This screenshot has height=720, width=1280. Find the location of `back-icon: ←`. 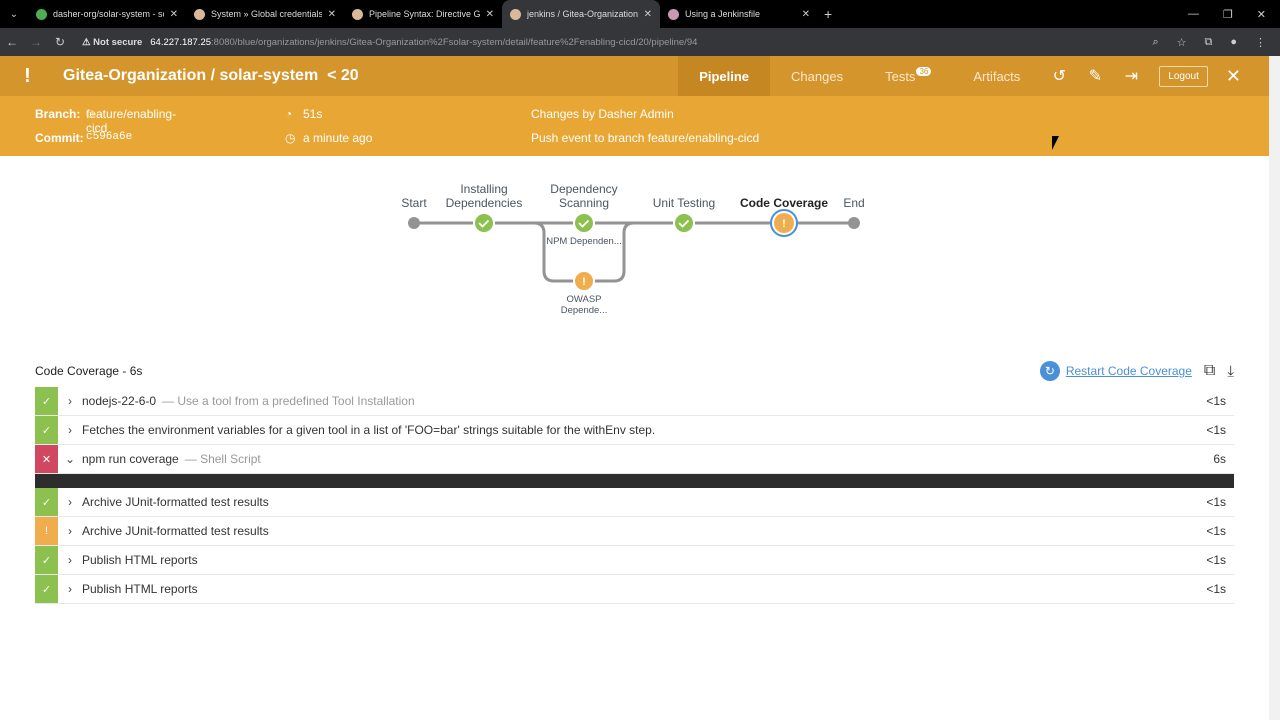

back-icon: ← is located at coordinates (12, 42).